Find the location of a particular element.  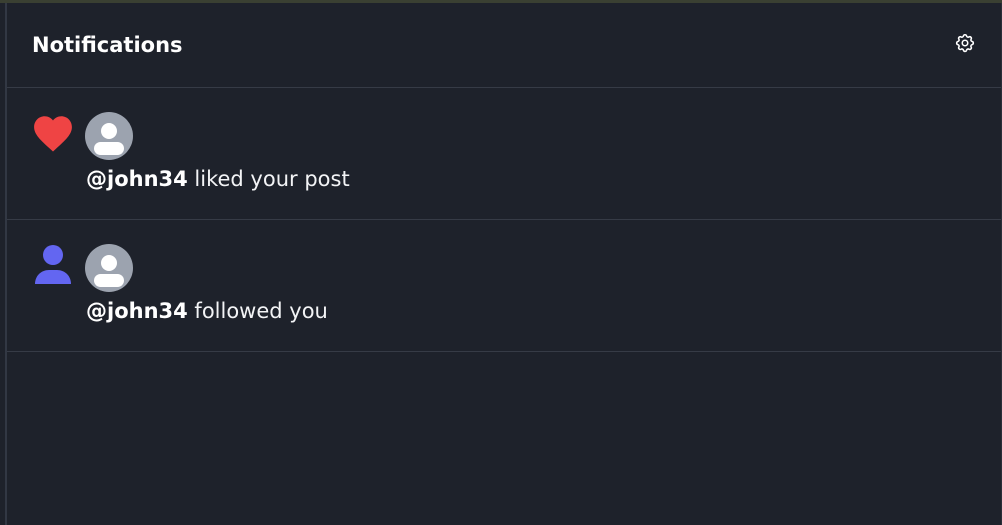

notification-message: followed you is located at coordinates (257, 311).